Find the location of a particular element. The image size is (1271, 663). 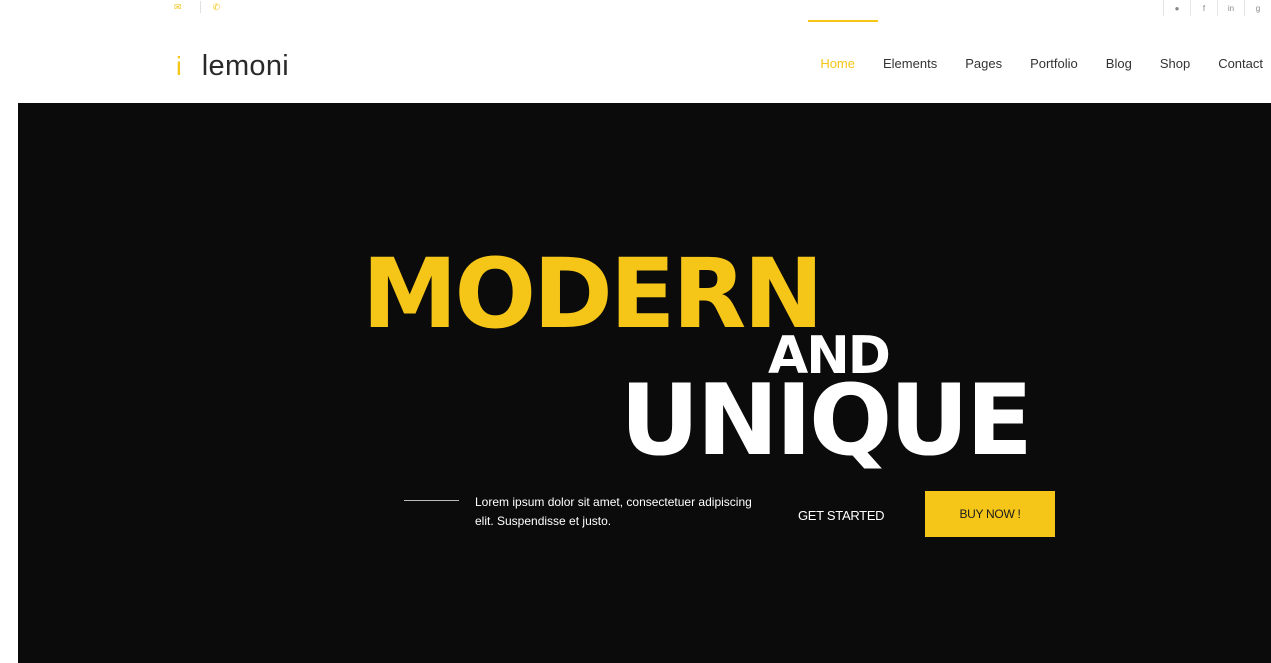

twitter-icon: ● is located at coordinates (1176, 8).